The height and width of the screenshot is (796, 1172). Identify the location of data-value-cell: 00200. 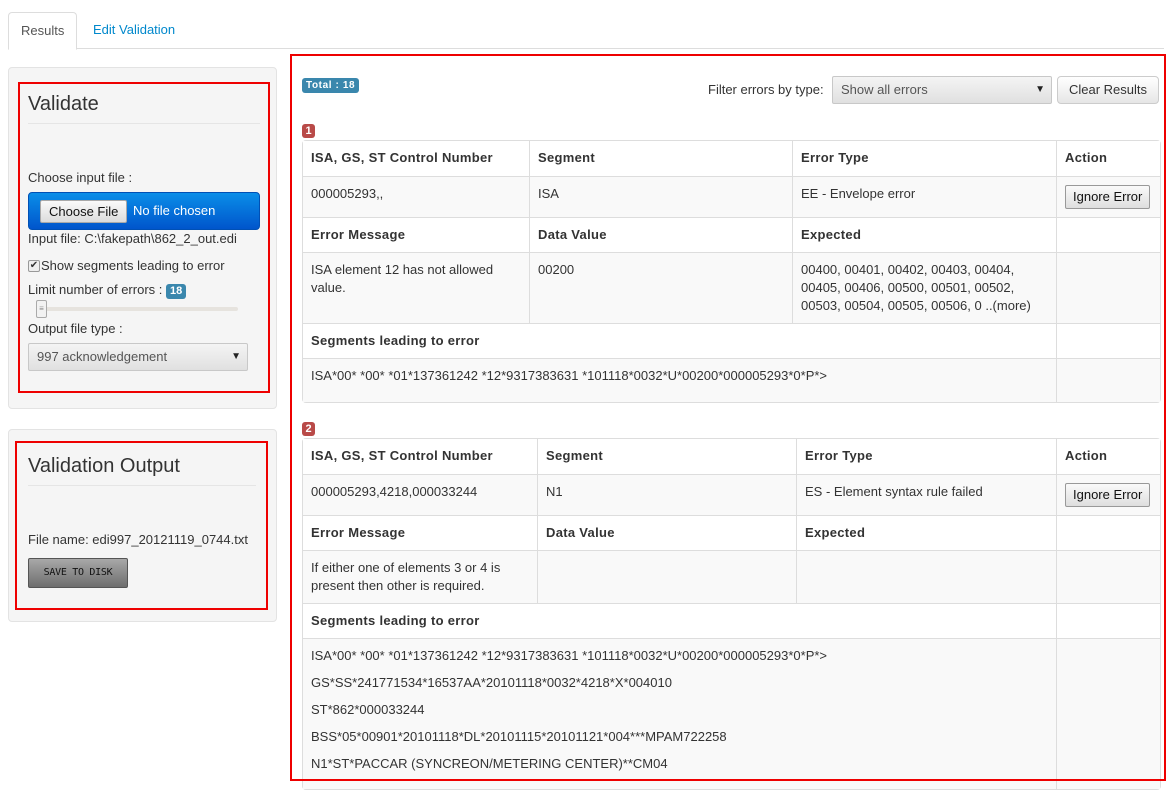
(660, 287).